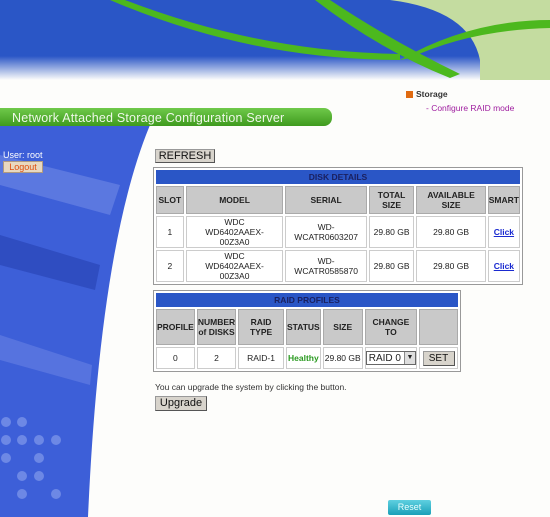 This screenshot has width=550, height=517. What do you see at coordinates (326, 232) in the screenshot?
I see `serial-cell: WD-WCATR0603207` at bounding box center [326, 232].